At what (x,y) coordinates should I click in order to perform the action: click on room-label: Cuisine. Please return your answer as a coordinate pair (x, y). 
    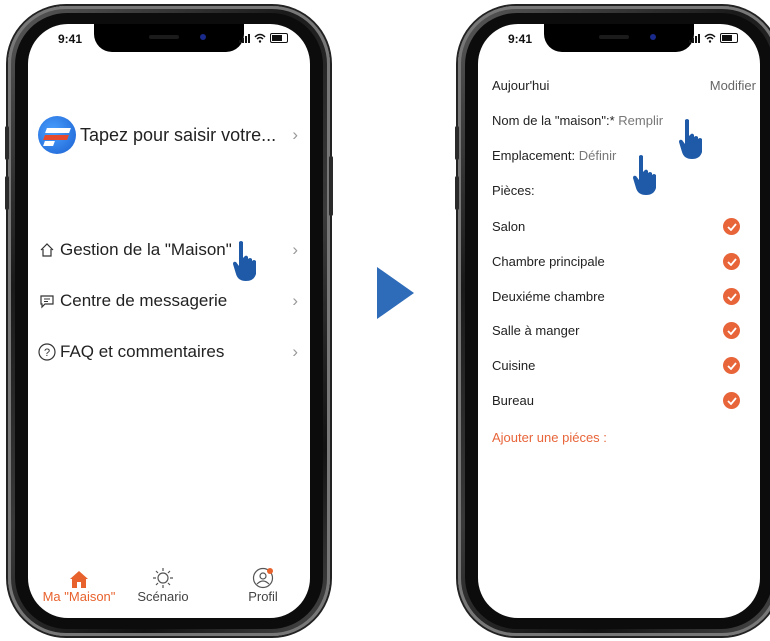
    Looking at the image, I should click on (514, 365).